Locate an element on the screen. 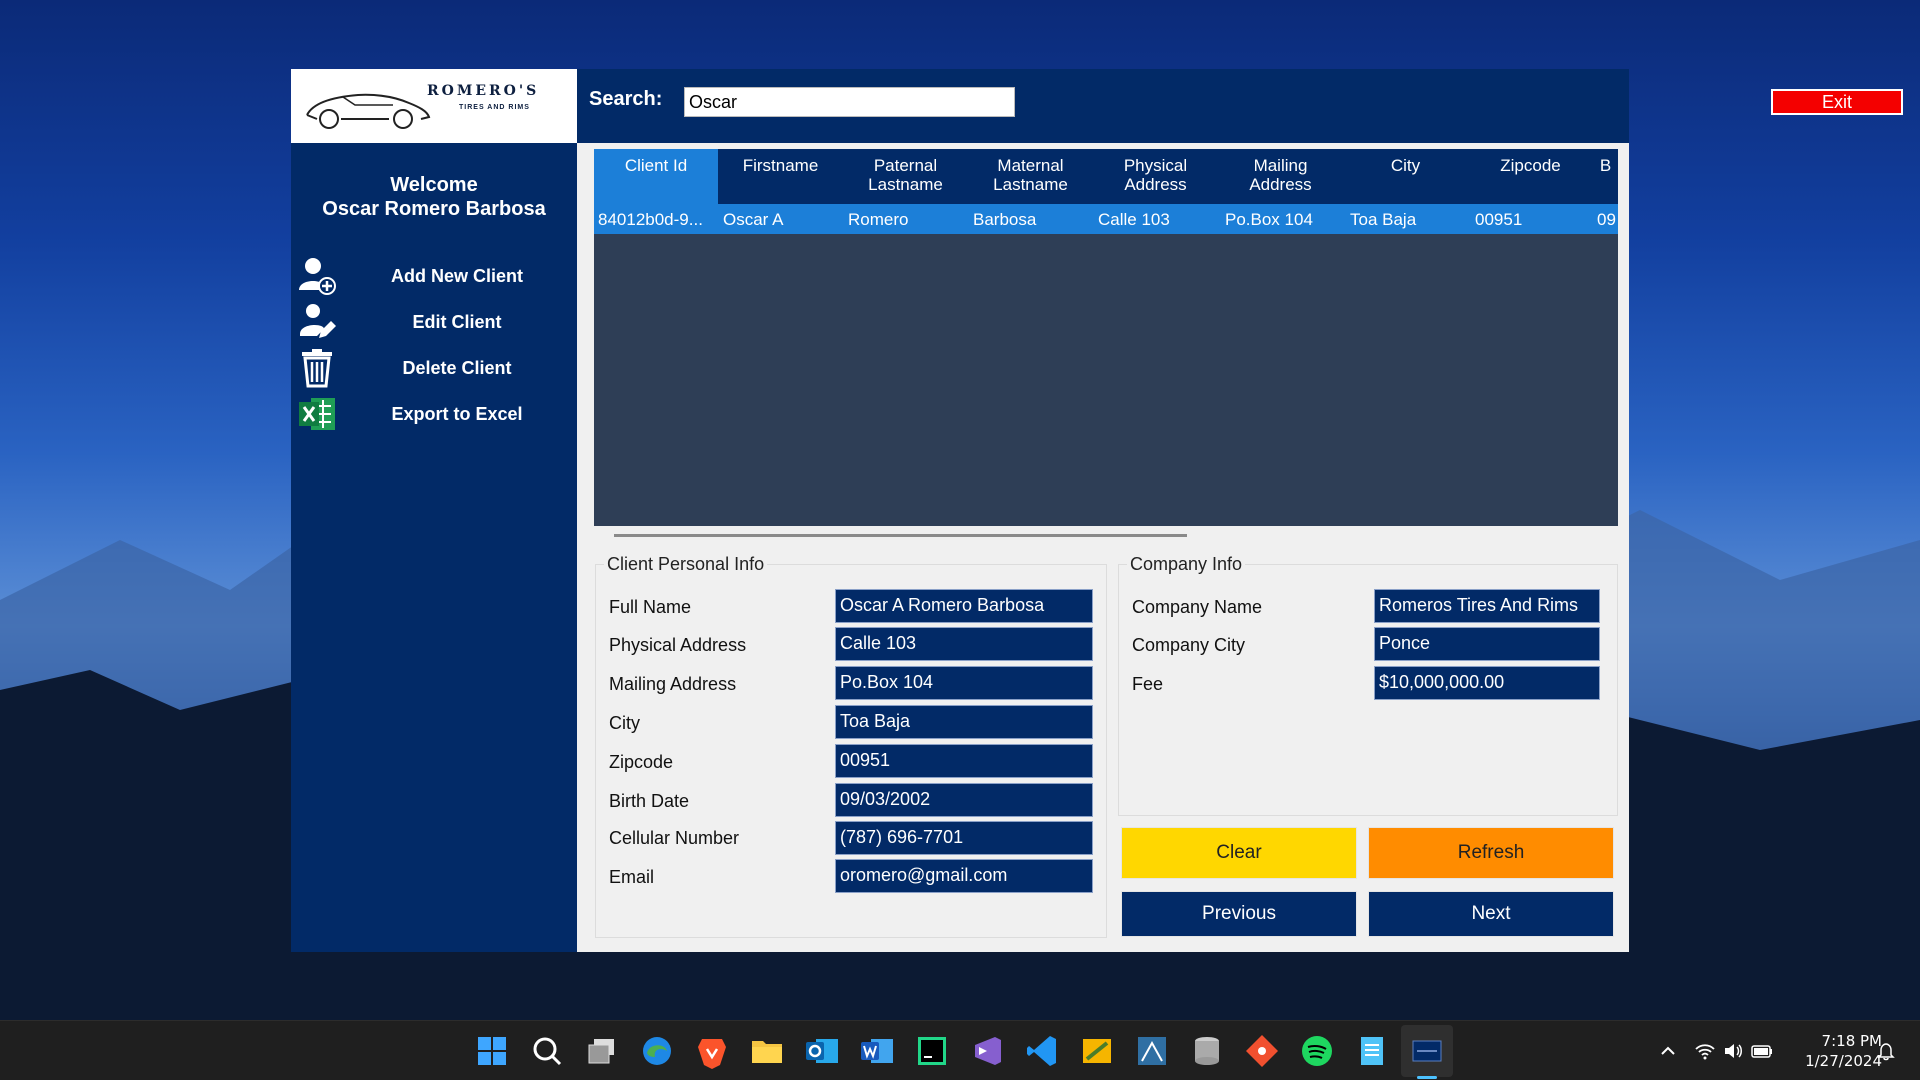 Image resolution: width=1920 pixels, height=1080 pixels. horizontal-scrollbar is located at coordinates (900, 535).